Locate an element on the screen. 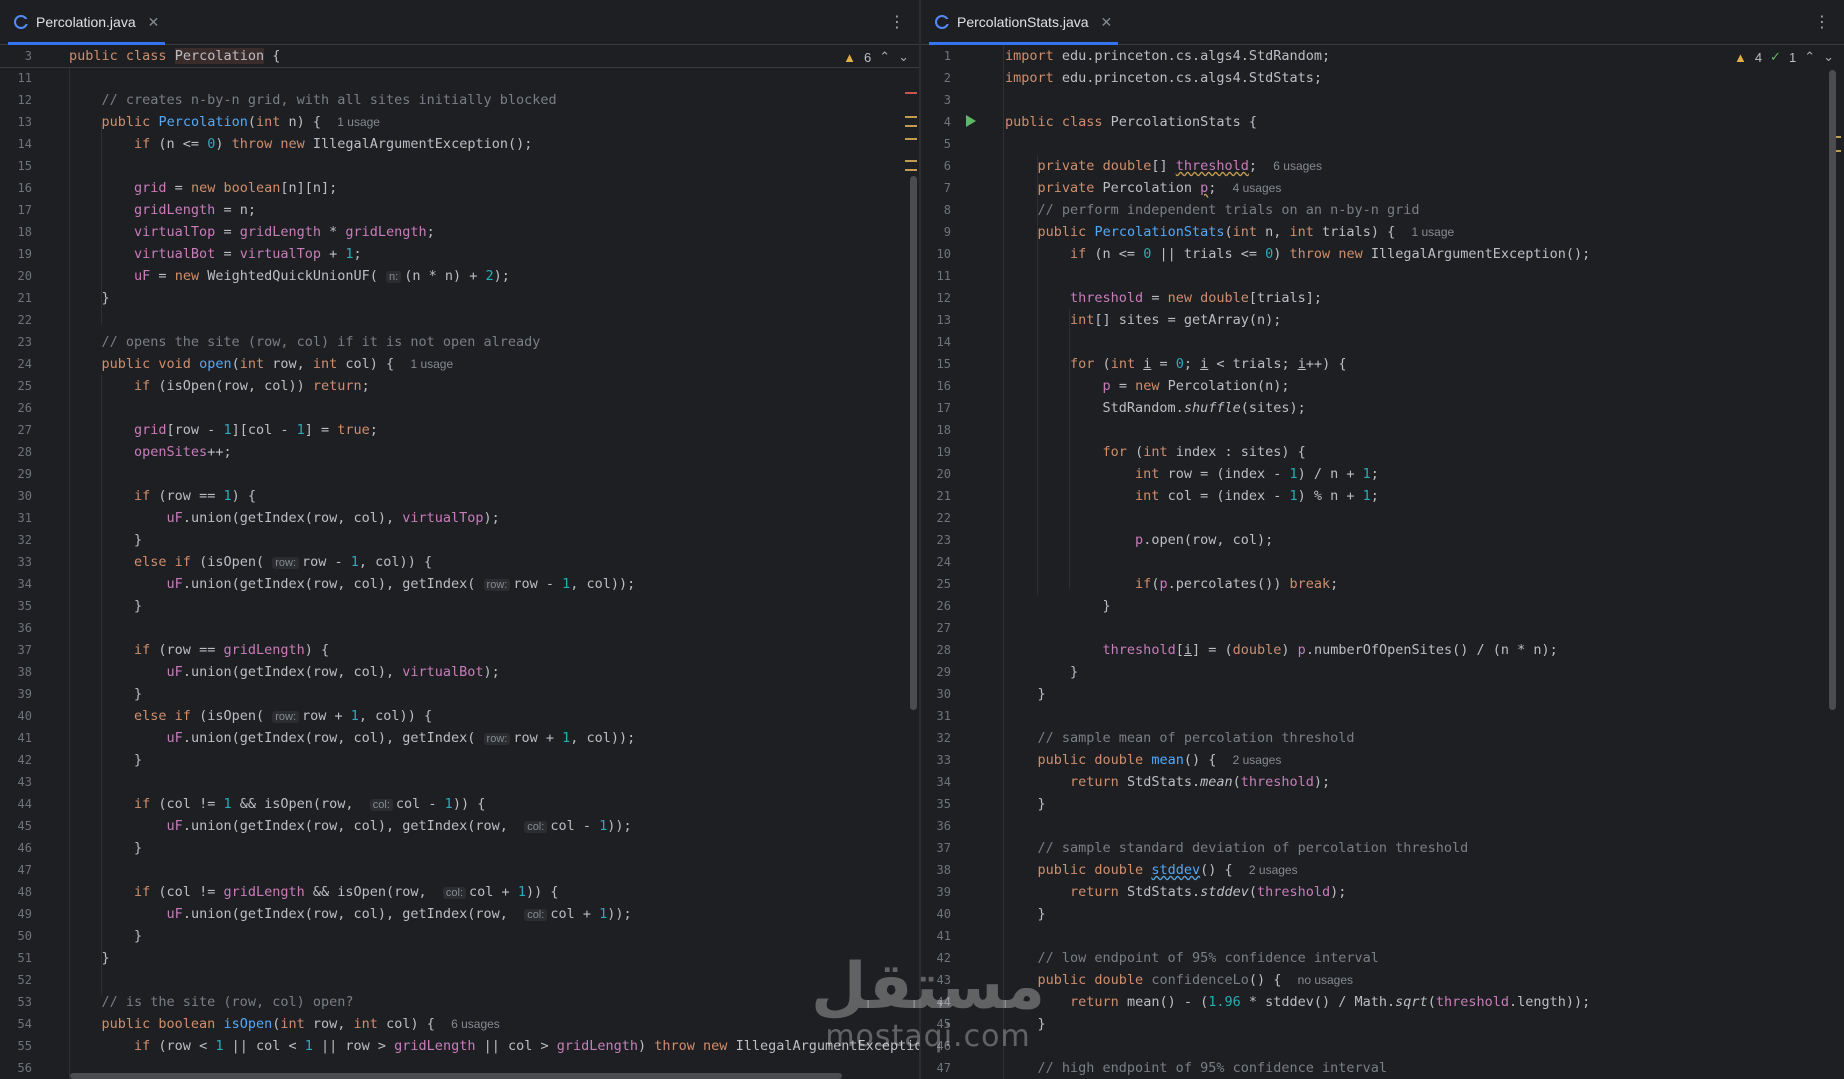  code-line: return StdStats.stddev(threshold); is located at coordinates (1175, 892).